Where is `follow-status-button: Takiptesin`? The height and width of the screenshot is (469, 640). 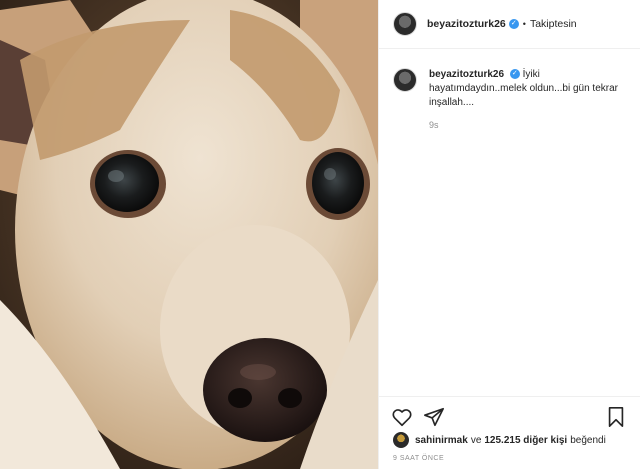
follow-status-button: Takiptesin is located at coordinates (553, 24).